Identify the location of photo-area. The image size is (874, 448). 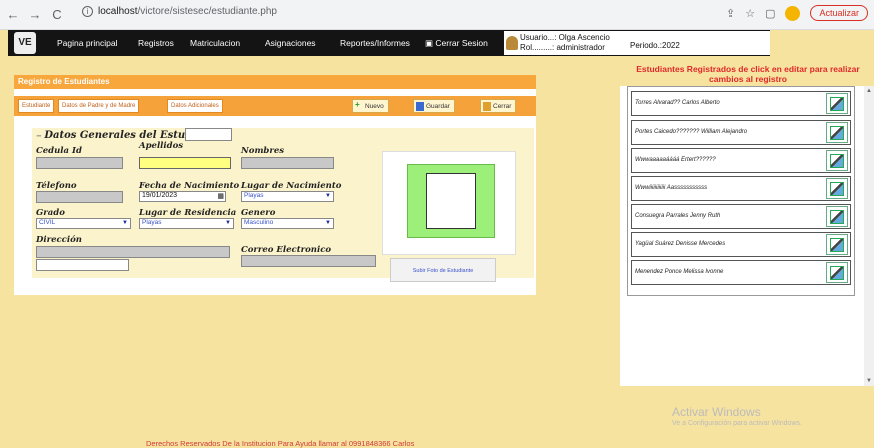
(451, 201).